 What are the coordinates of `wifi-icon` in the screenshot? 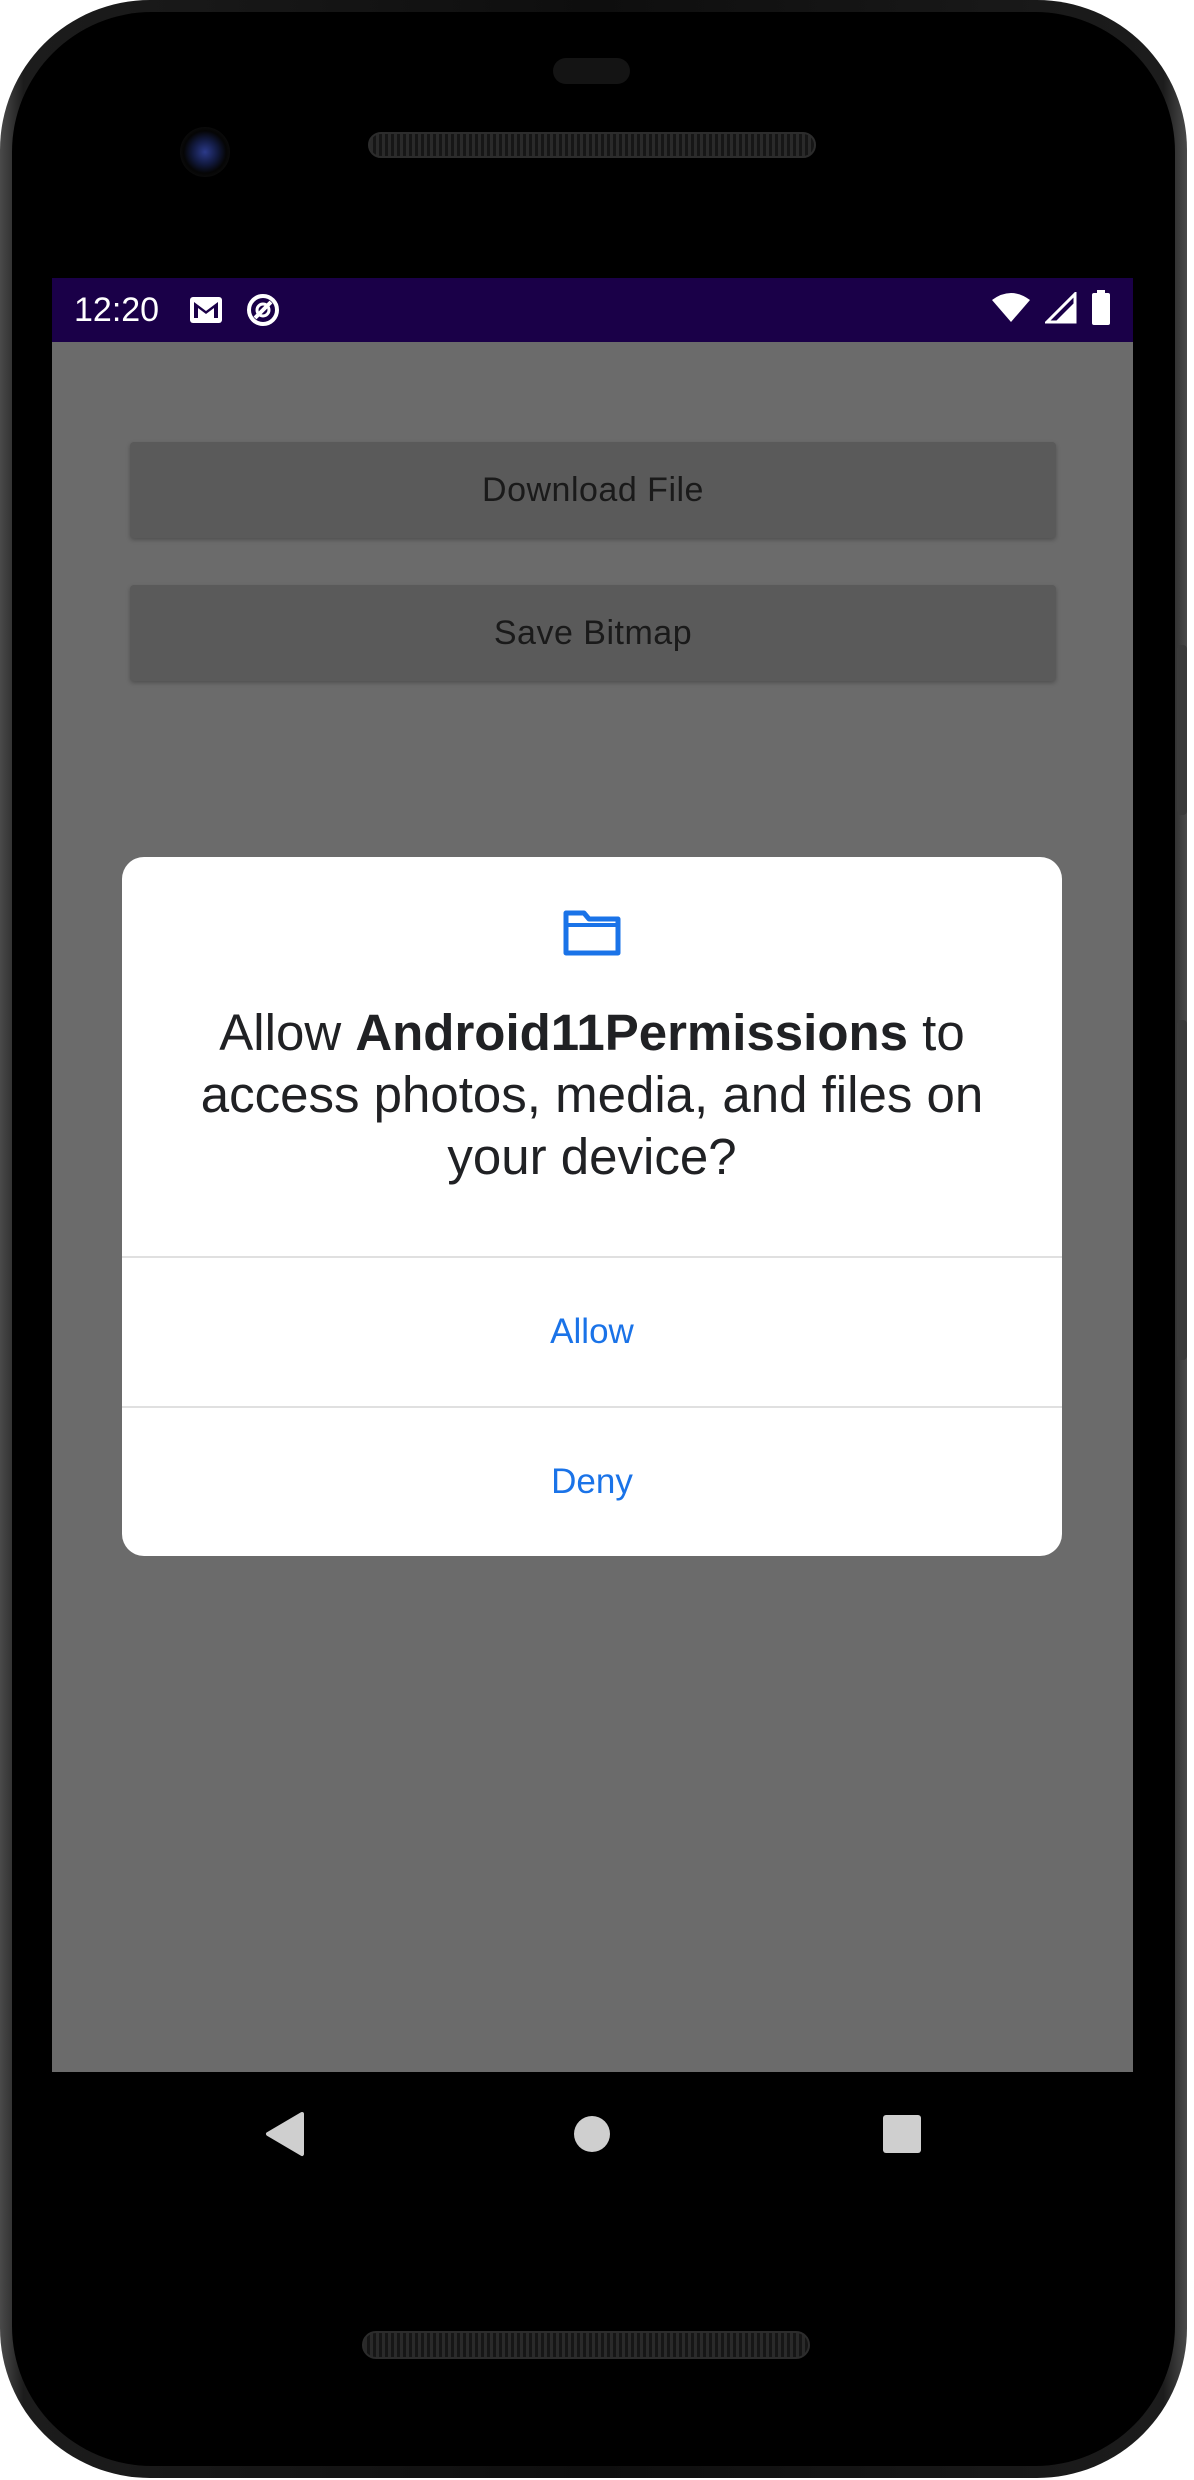 It's located at (1011, 310).